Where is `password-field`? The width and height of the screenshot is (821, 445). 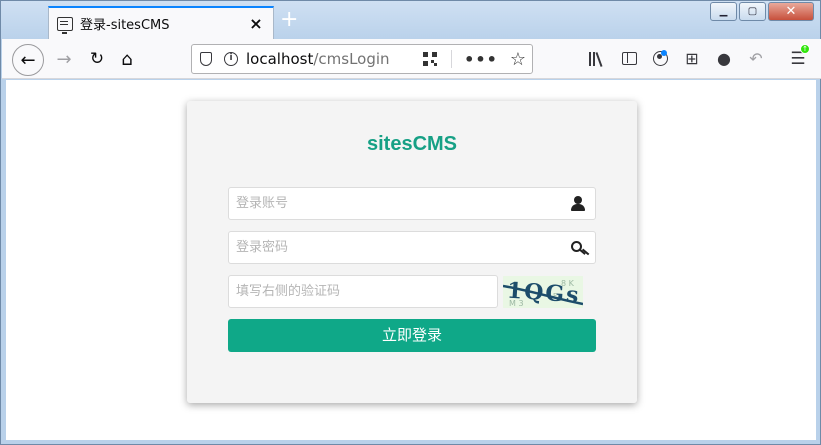
password-field is located at coordinates (412, 247).